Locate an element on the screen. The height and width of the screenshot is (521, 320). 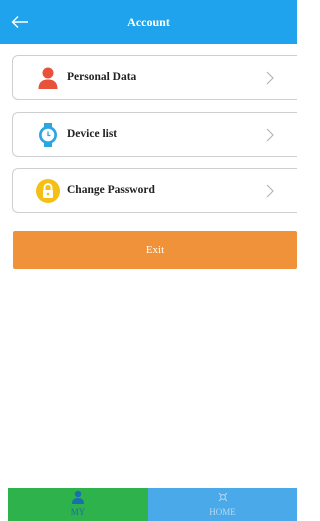
tab-home: HOME is located at coordinates (222, 504).